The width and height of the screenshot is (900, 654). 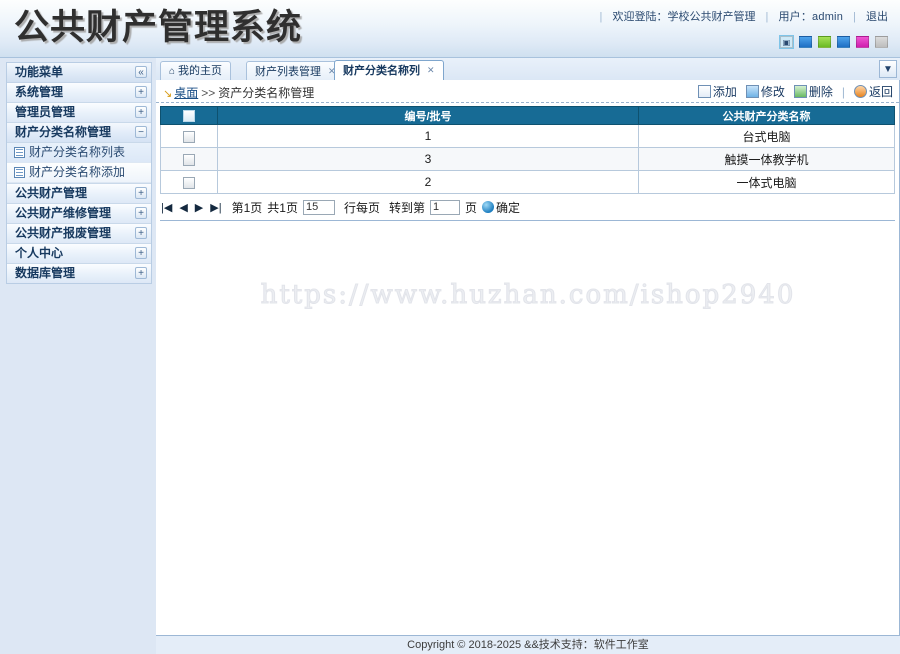 I want to click on sidebar-item-label: 管理员管理, so click(x=45, y=112).